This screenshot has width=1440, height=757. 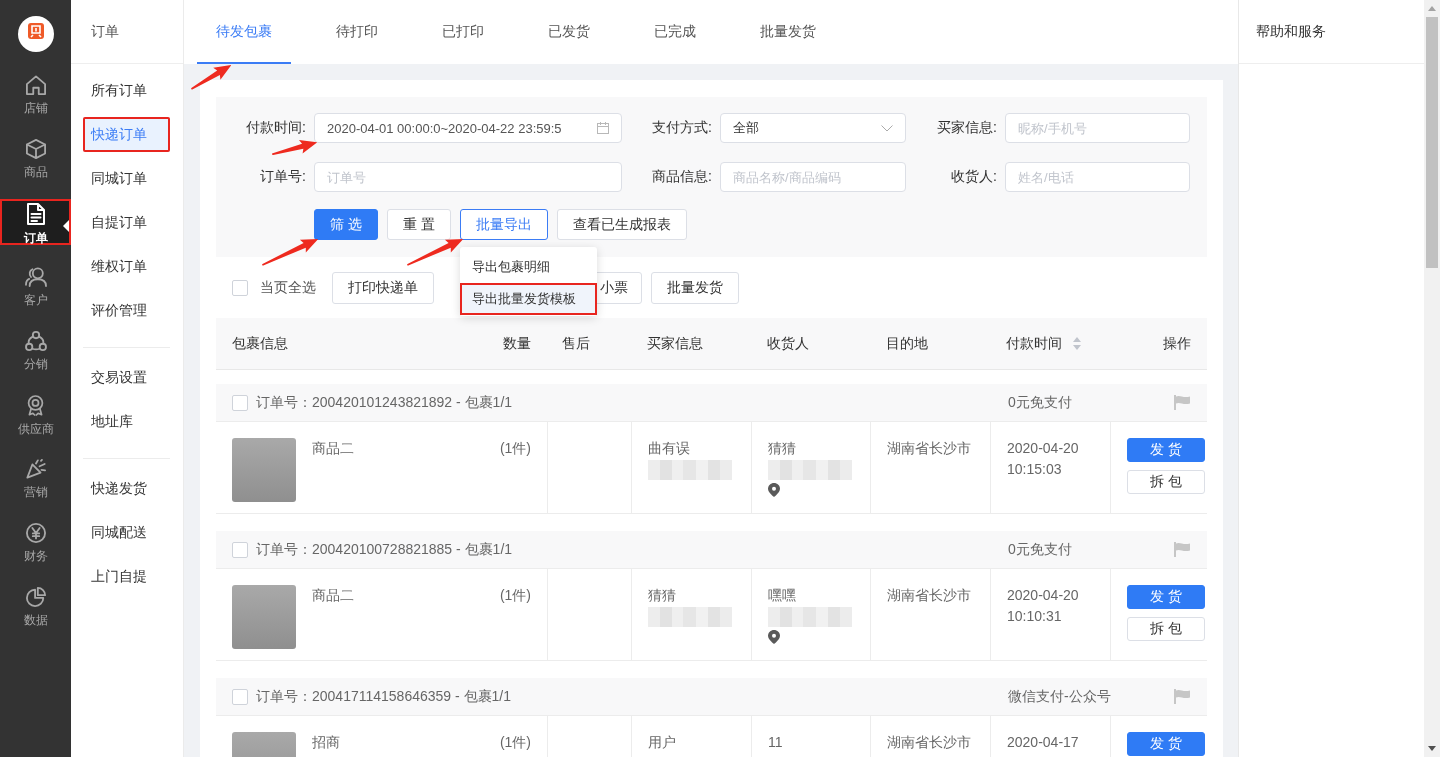 What do you see at coordinates (621, 224) in the screenshot?
I see `view-reports-button: 查看已生成报表` at bounding box center [621, 224].